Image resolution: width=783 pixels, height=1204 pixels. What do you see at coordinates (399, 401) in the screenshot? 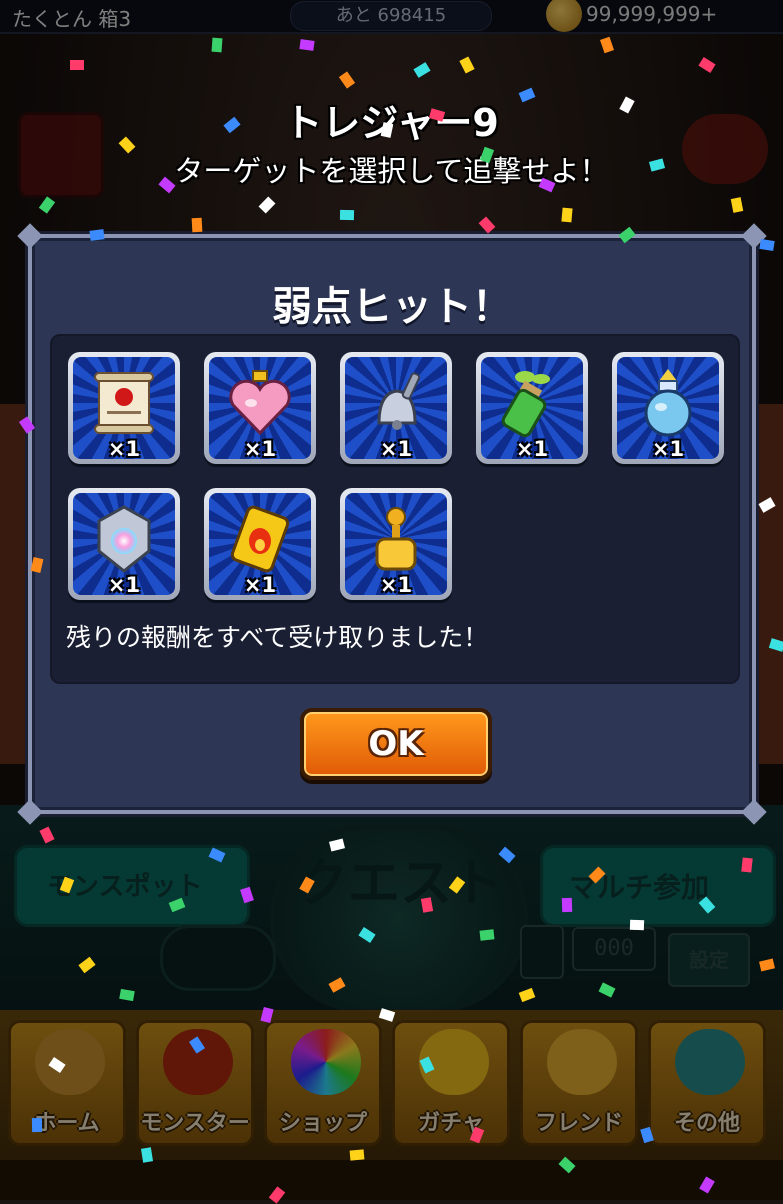
I see `bell-icon` at bounding box center [399, 401].